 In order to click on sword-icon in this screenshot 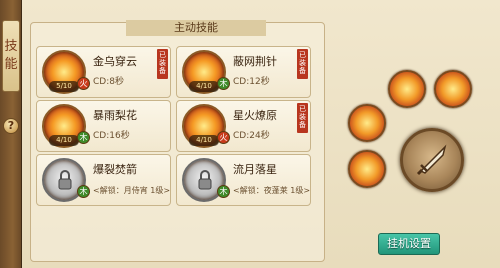, I will do `click(431, 160)`.